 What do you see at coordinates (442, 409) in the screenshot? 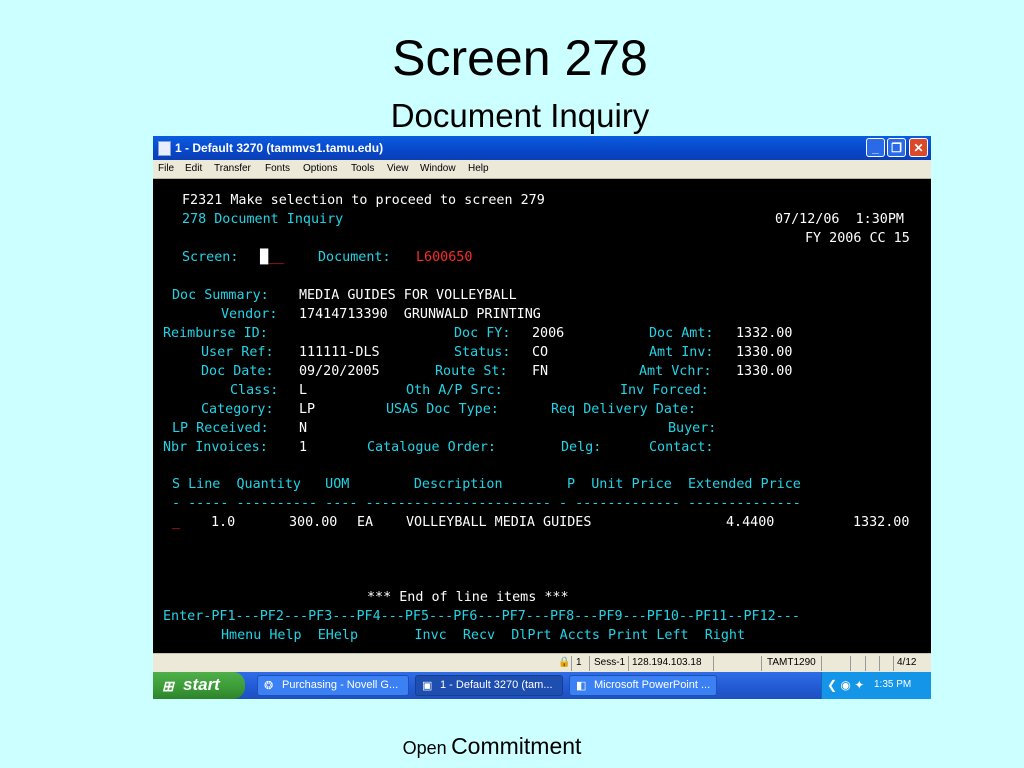
I see `usas-doc-type-label: USAS Doc Type:` at bounding box center [442, 409].